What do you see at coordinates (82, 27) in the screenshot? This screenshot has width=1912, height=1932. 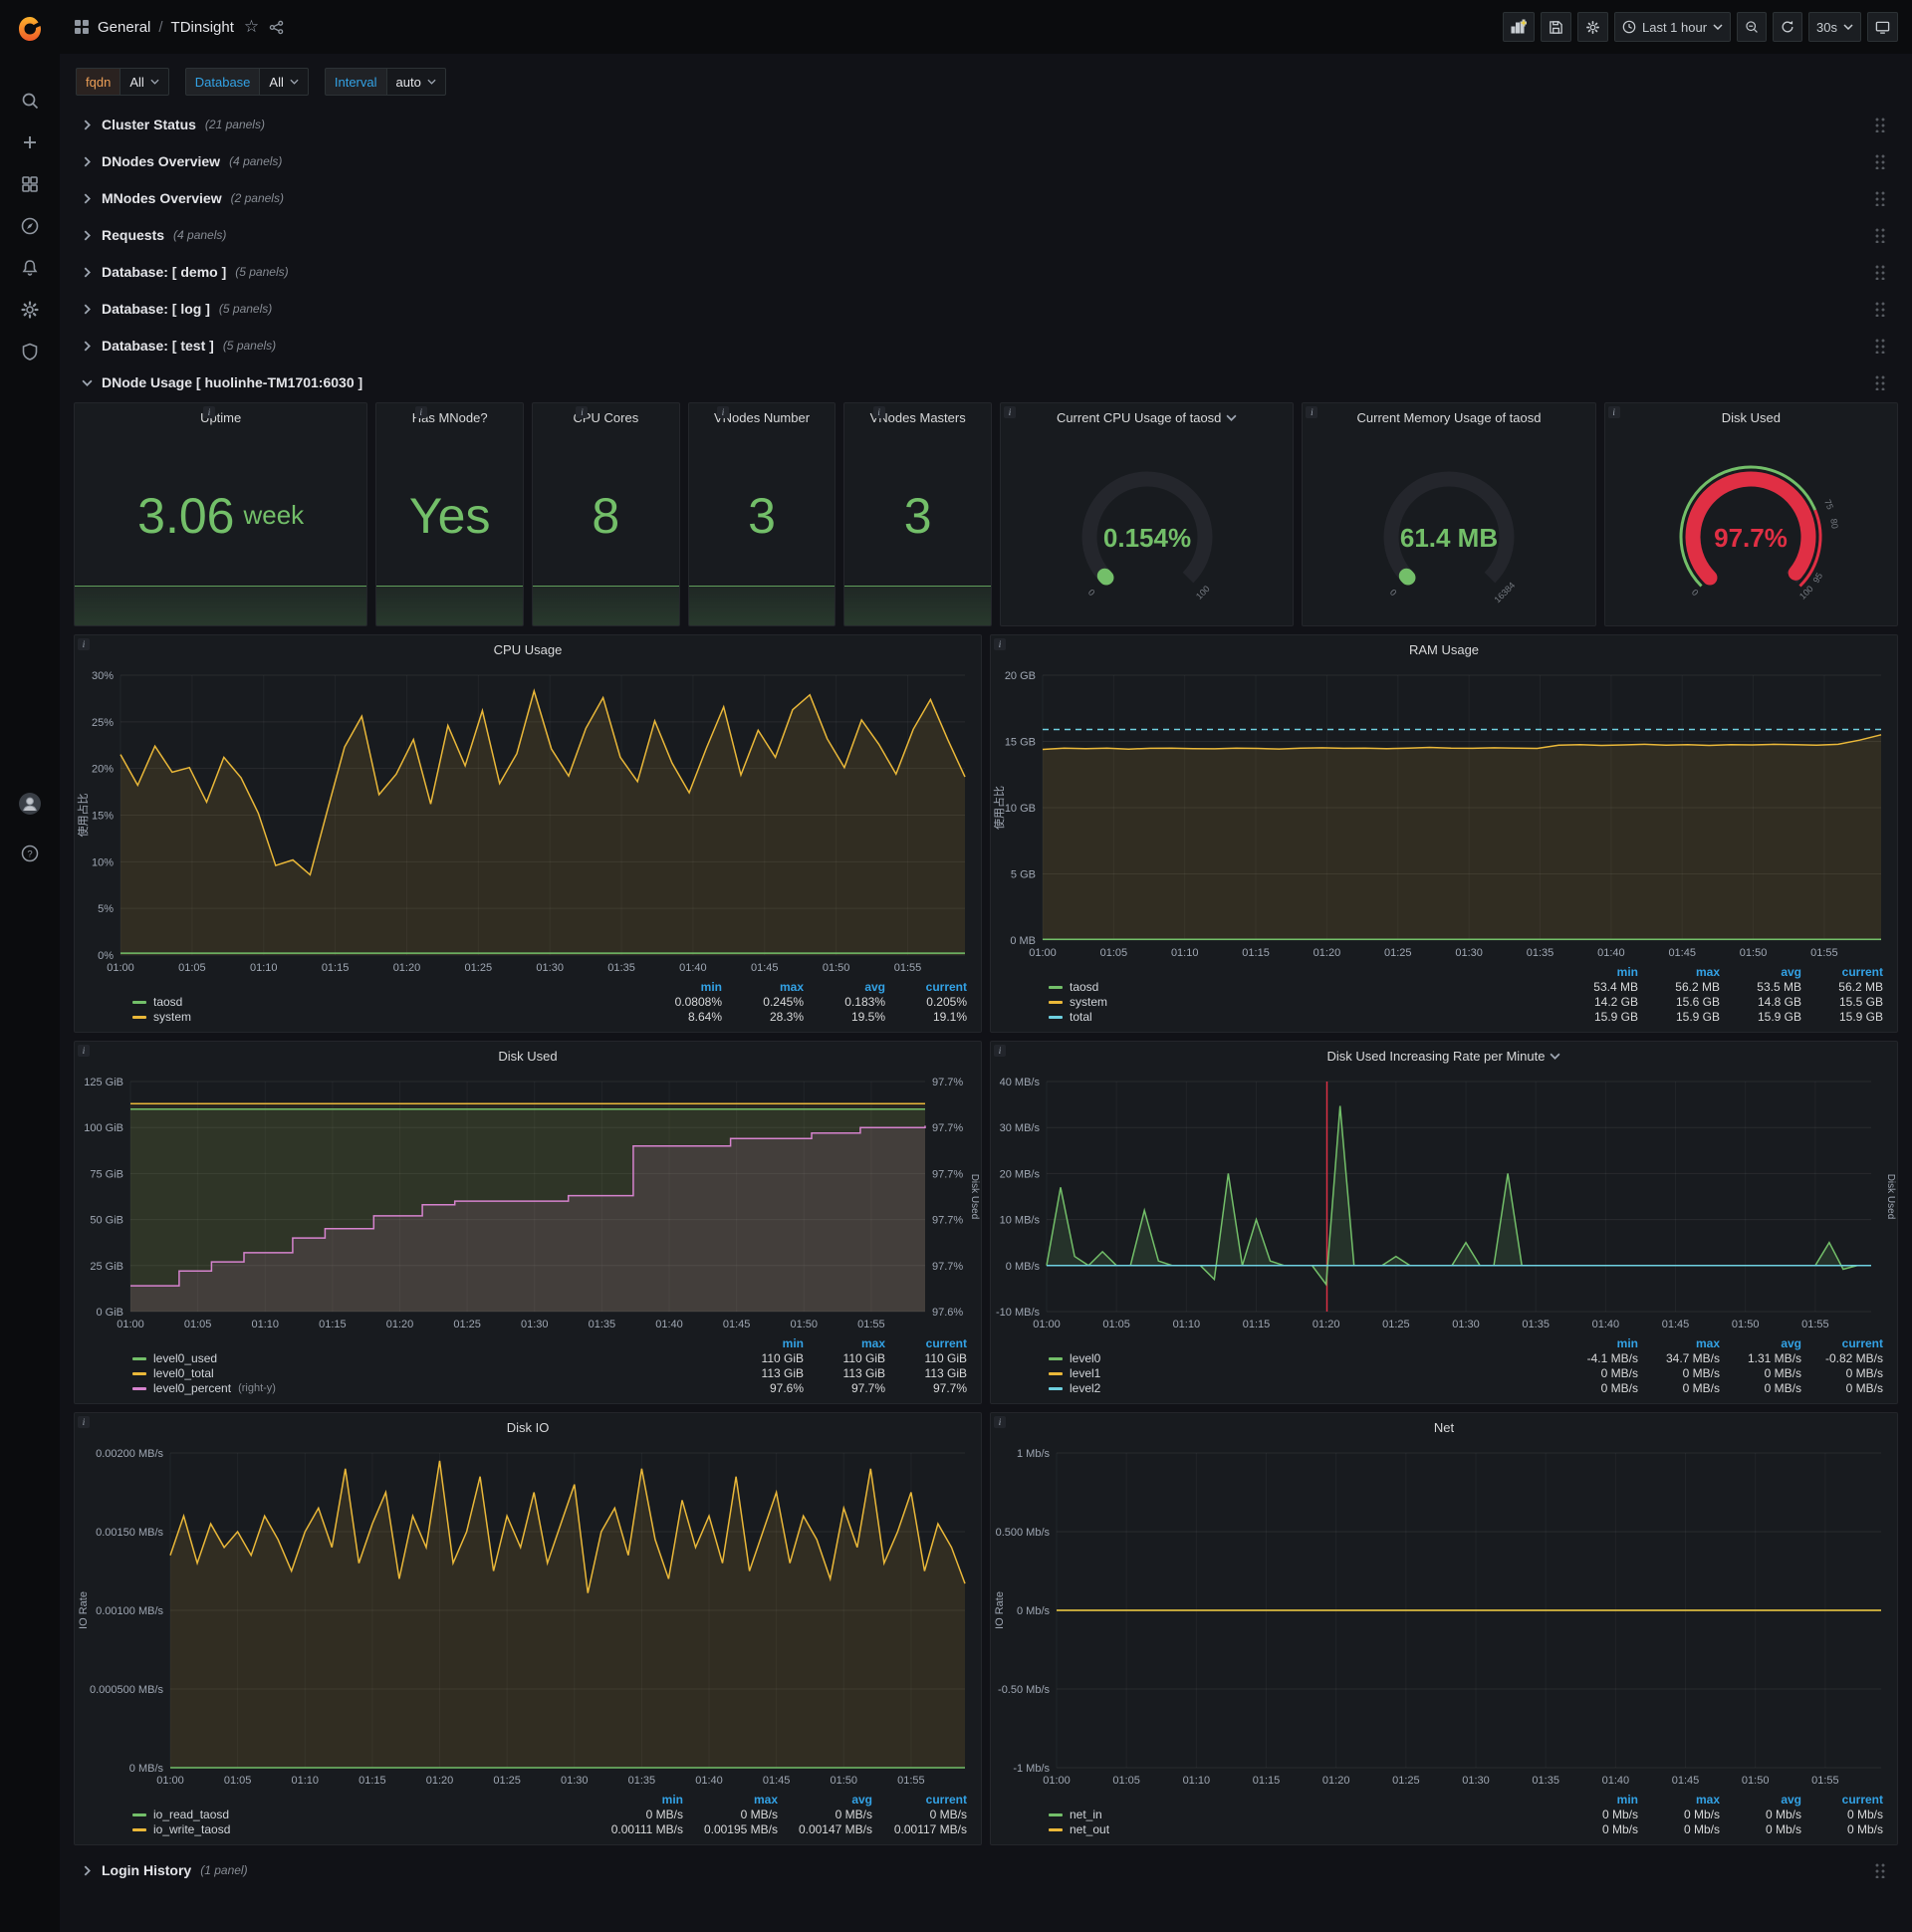 I see `apps-grid-icon` at bounding box center [82, 27].